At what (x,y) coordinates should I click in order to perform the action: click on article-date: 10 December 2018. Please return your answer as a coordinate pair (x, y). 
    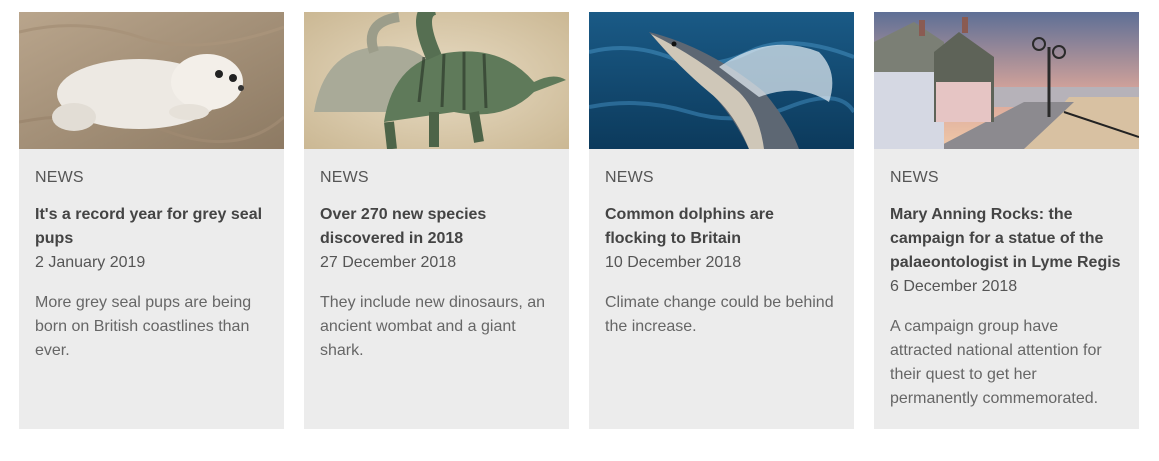
    Looking at the image, I should click on (673, 262).